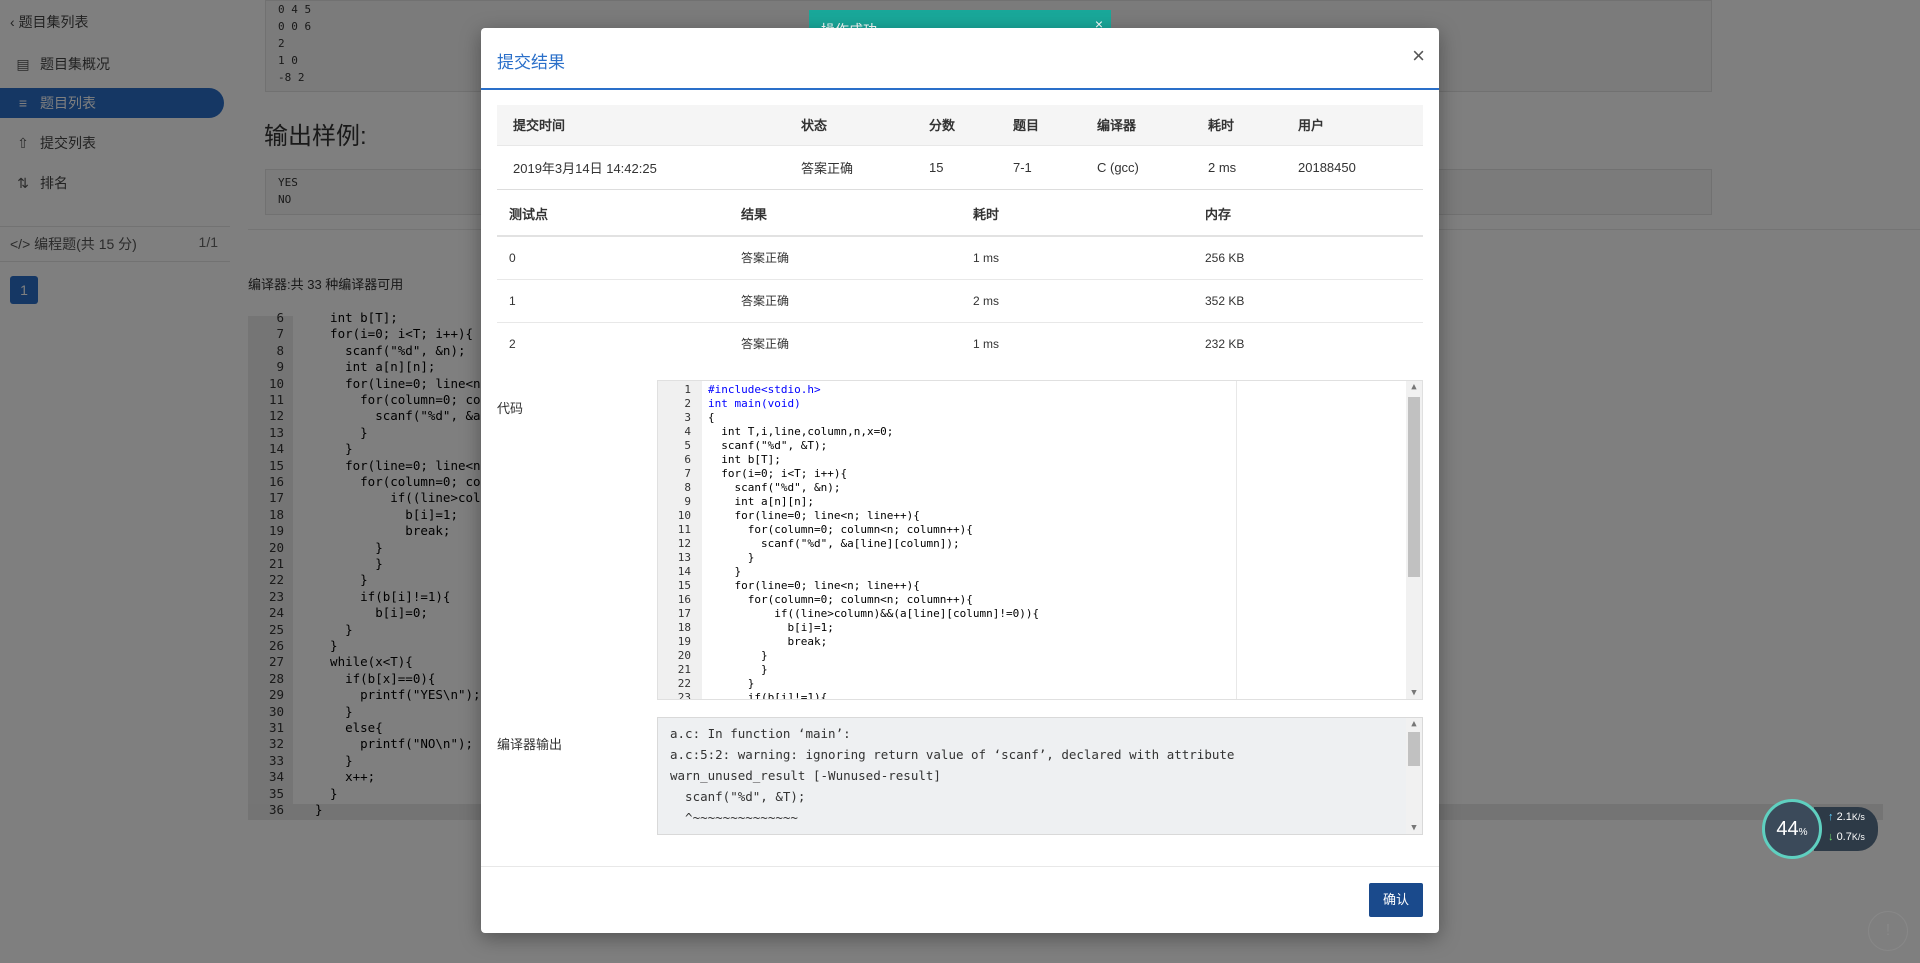  Describe the element at coordinates (613, 258) in the screenshot. I see `test-id: 0` at that location.